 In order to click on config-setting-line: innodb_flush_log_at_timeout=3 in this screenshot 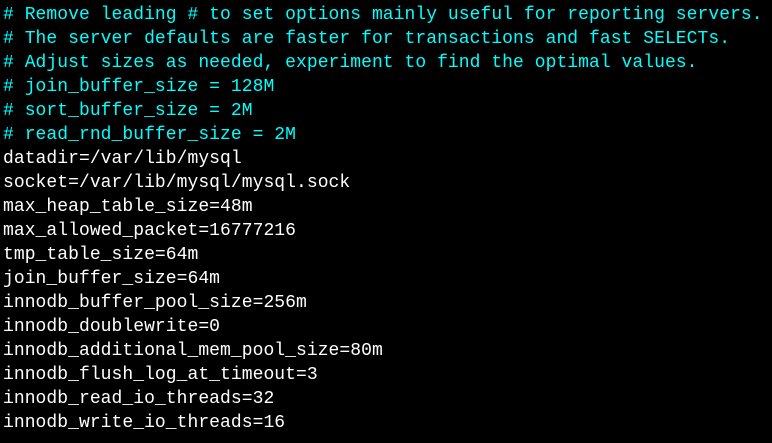, I will do `click(160, 375)`.